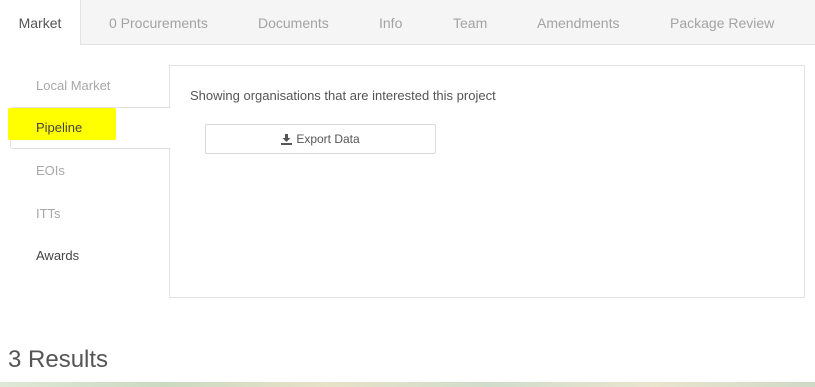  I want to click on tab-market: Market, so click(40, 22).